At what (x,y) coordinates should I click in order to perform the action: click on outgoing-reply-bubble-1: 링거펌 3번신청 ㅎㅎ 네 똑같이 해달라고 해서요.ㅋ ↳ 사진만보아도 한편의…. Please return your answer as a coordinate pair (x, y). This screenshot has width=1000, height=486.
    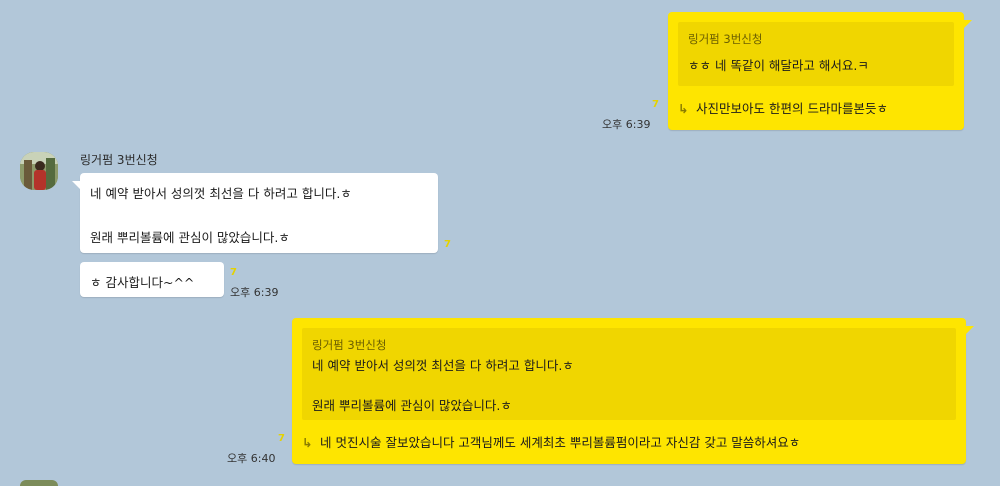
    Looking at the image, I should click on (820, 71).